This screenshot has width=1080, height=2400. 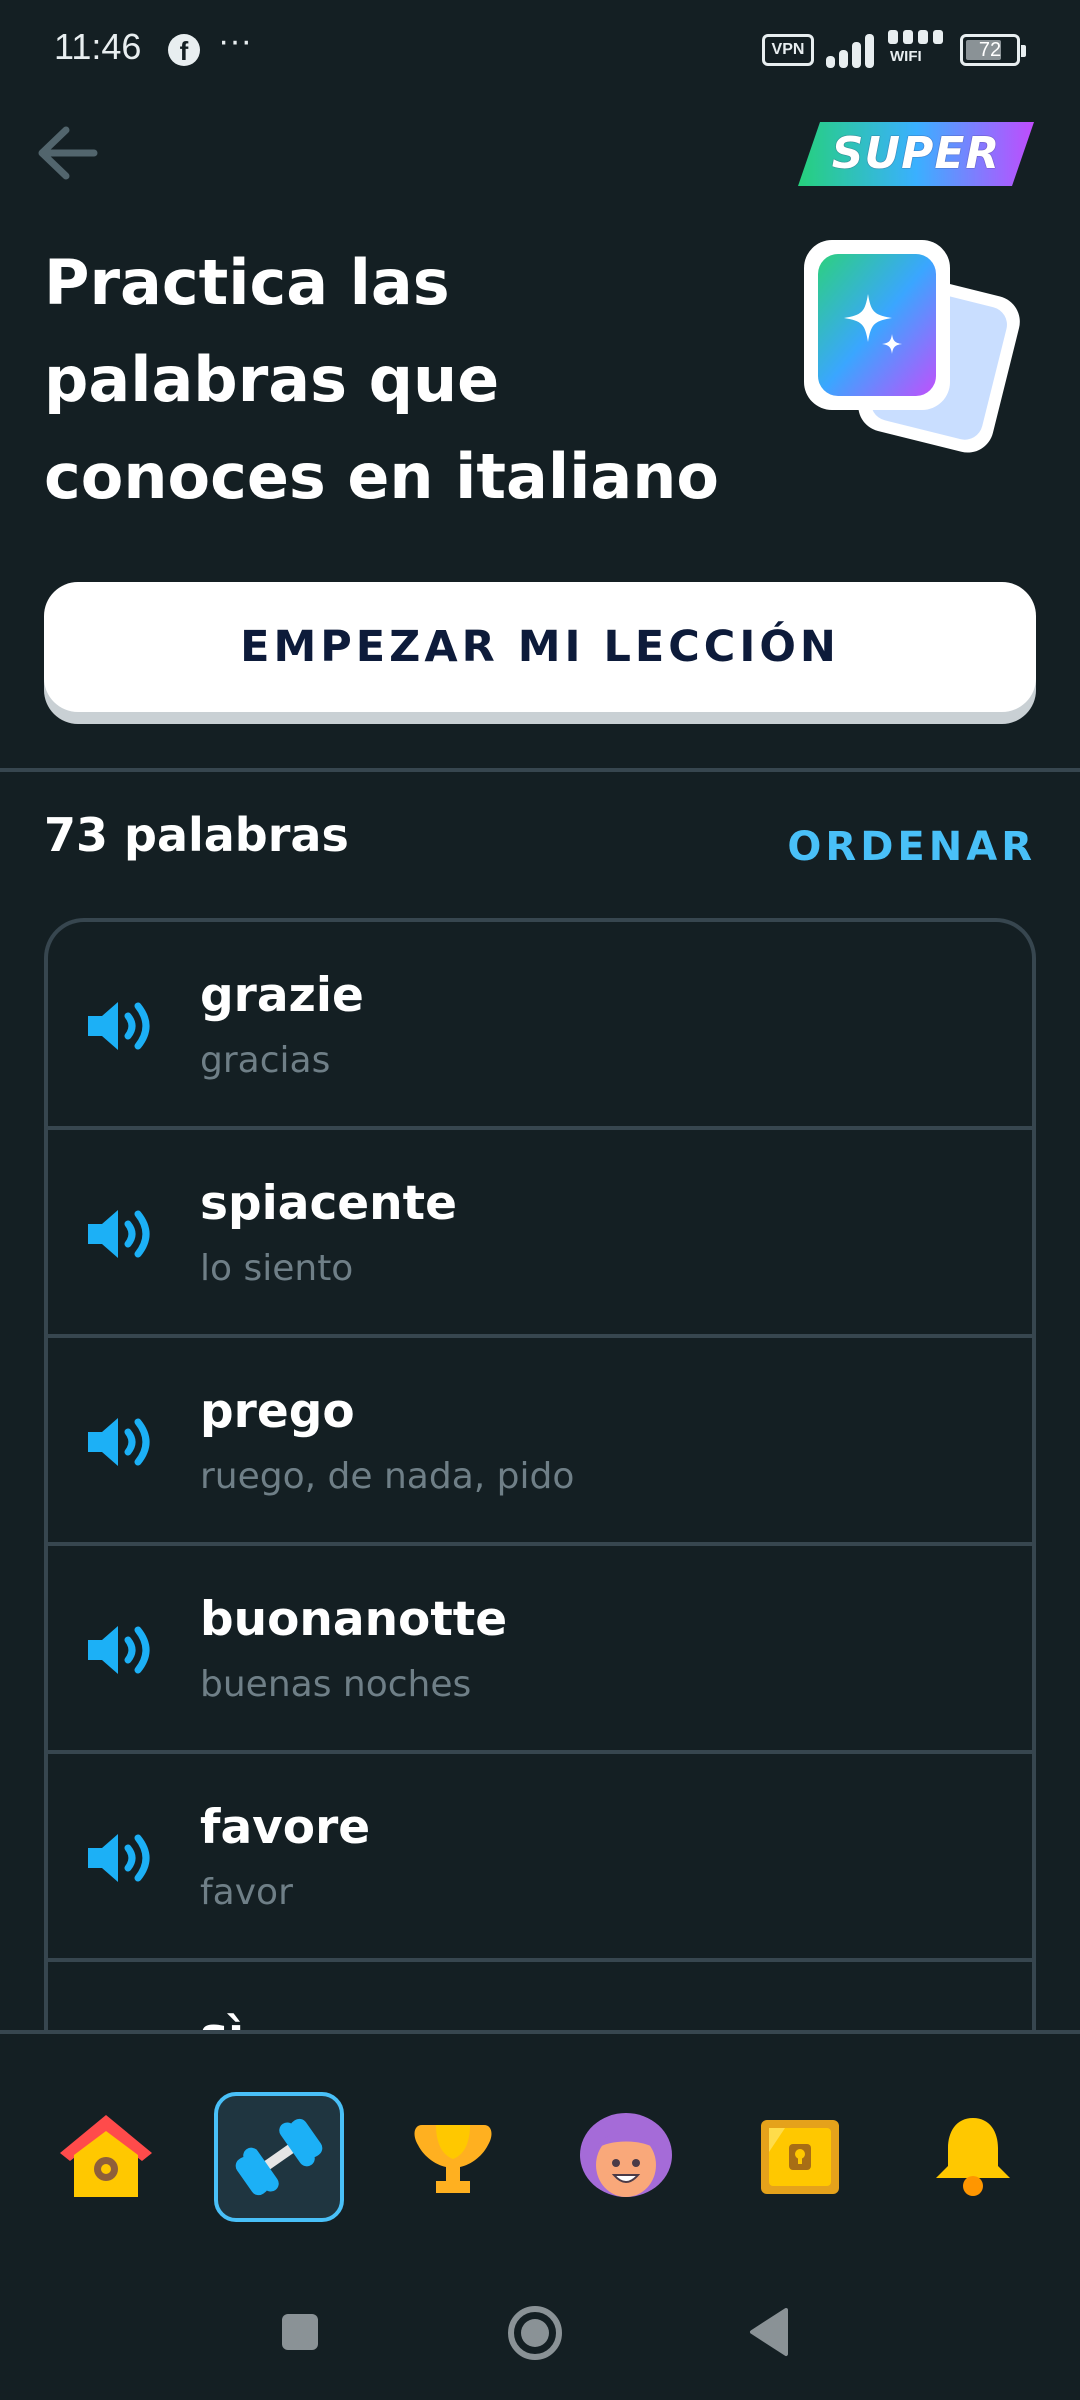 What do you see at coordinates (265, 1060) in the screenshot?
I see `word-translation: gracias` at bounding box center [265, 1060].